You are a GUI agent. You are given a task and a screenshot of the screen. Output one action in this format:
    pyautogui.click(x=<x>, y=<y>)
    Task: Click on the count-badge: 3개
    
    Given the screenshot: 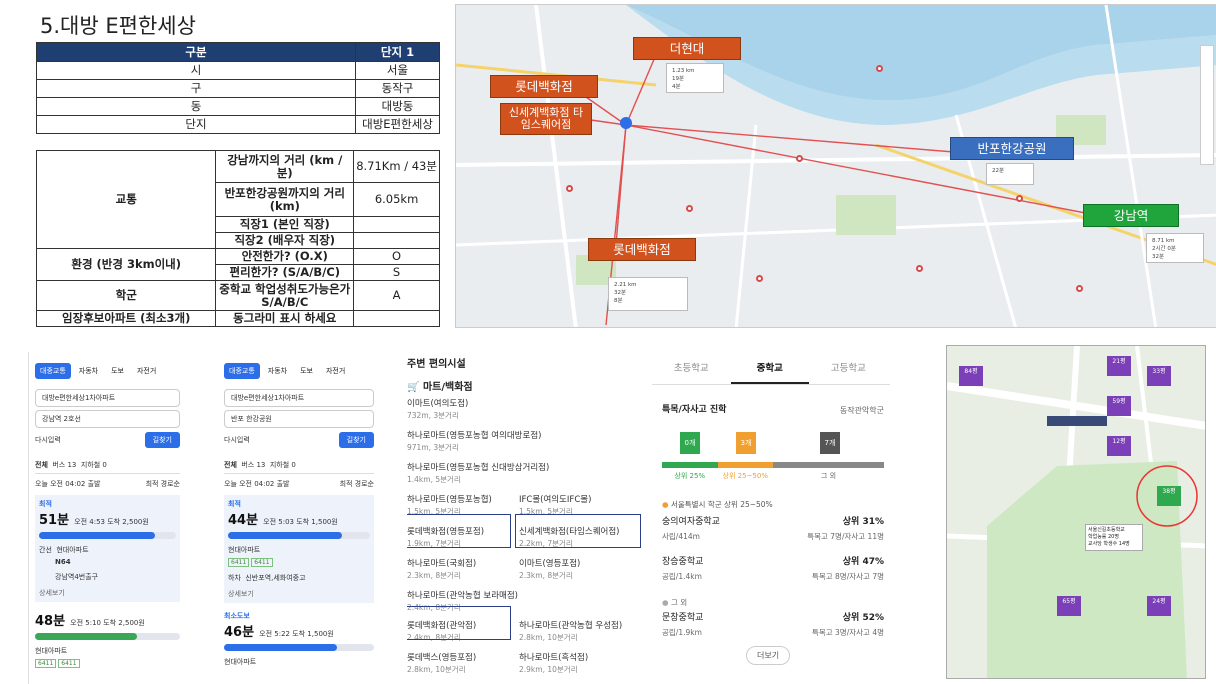 What is the action you would take?
    pyautogui.click(x=746, y=443)
    